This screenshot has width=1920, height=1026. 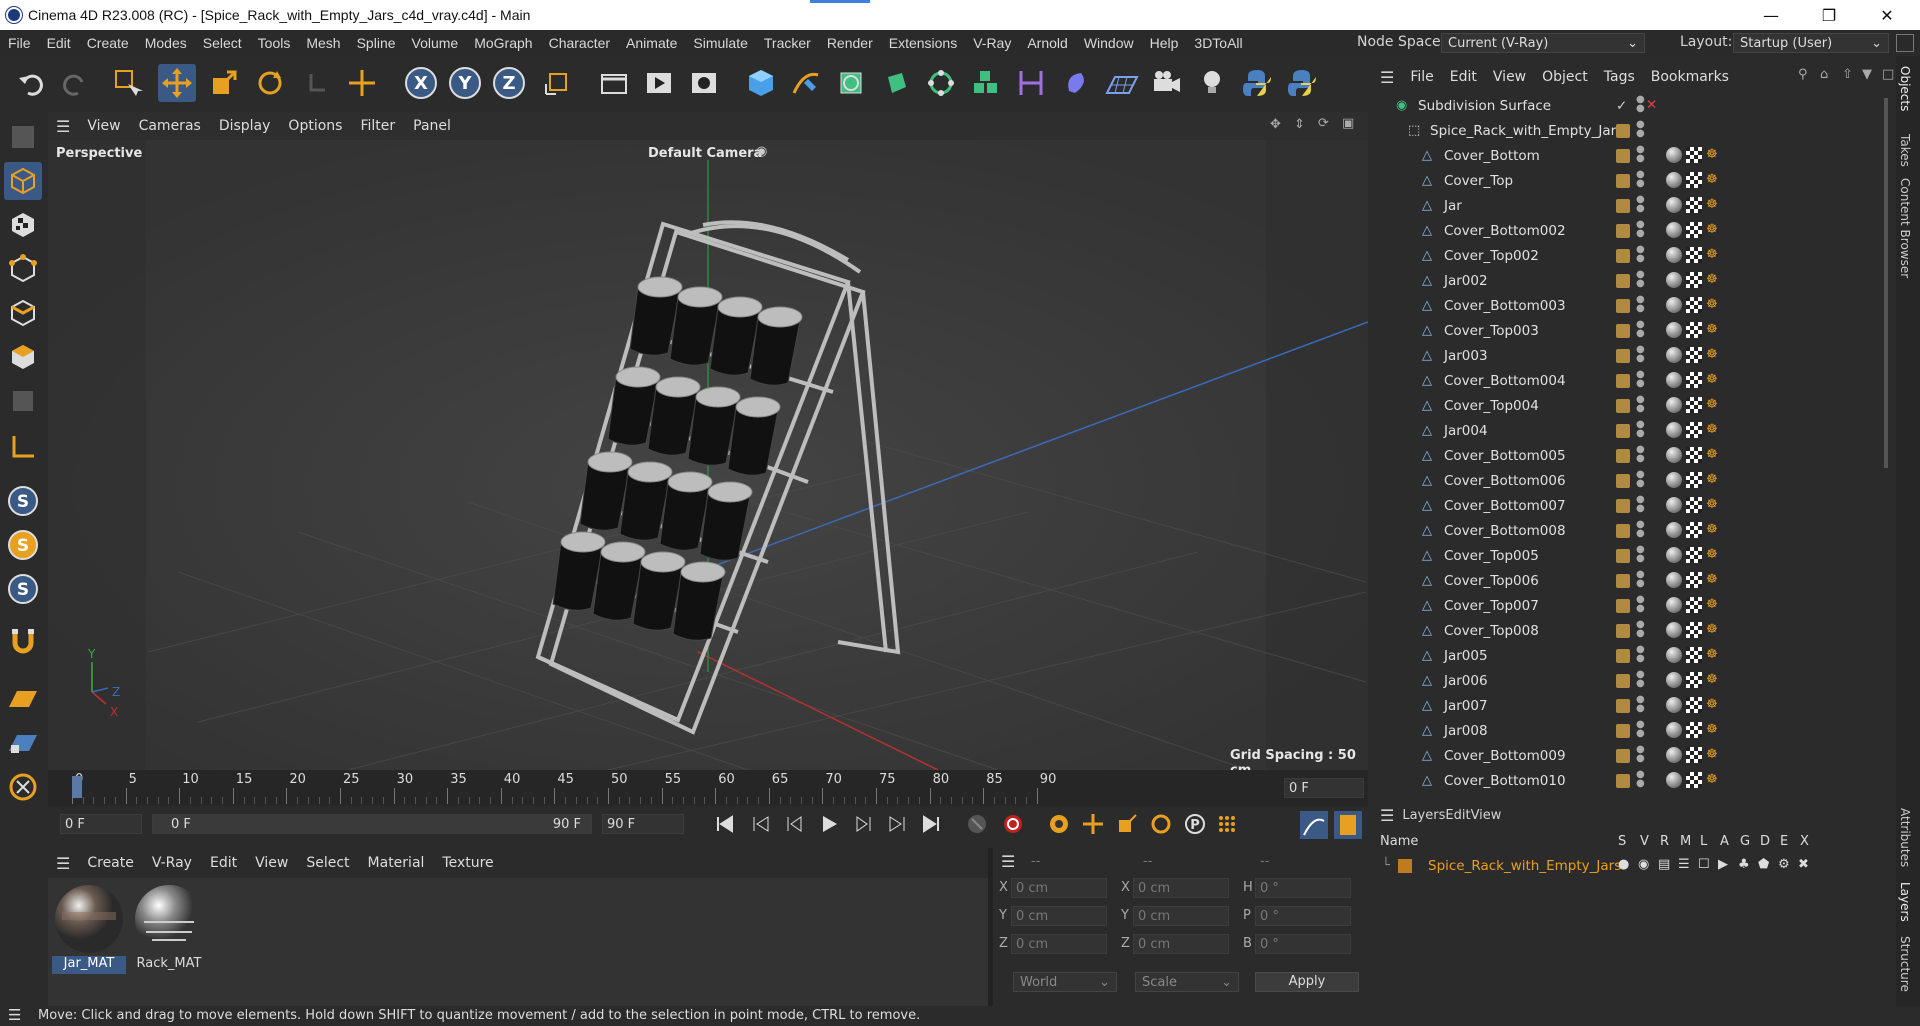 What do you see at coordinates (169, 928) in the screenshot?
I see `material-rack-mat: Rack_MAT` at bounding box center [169, 928].